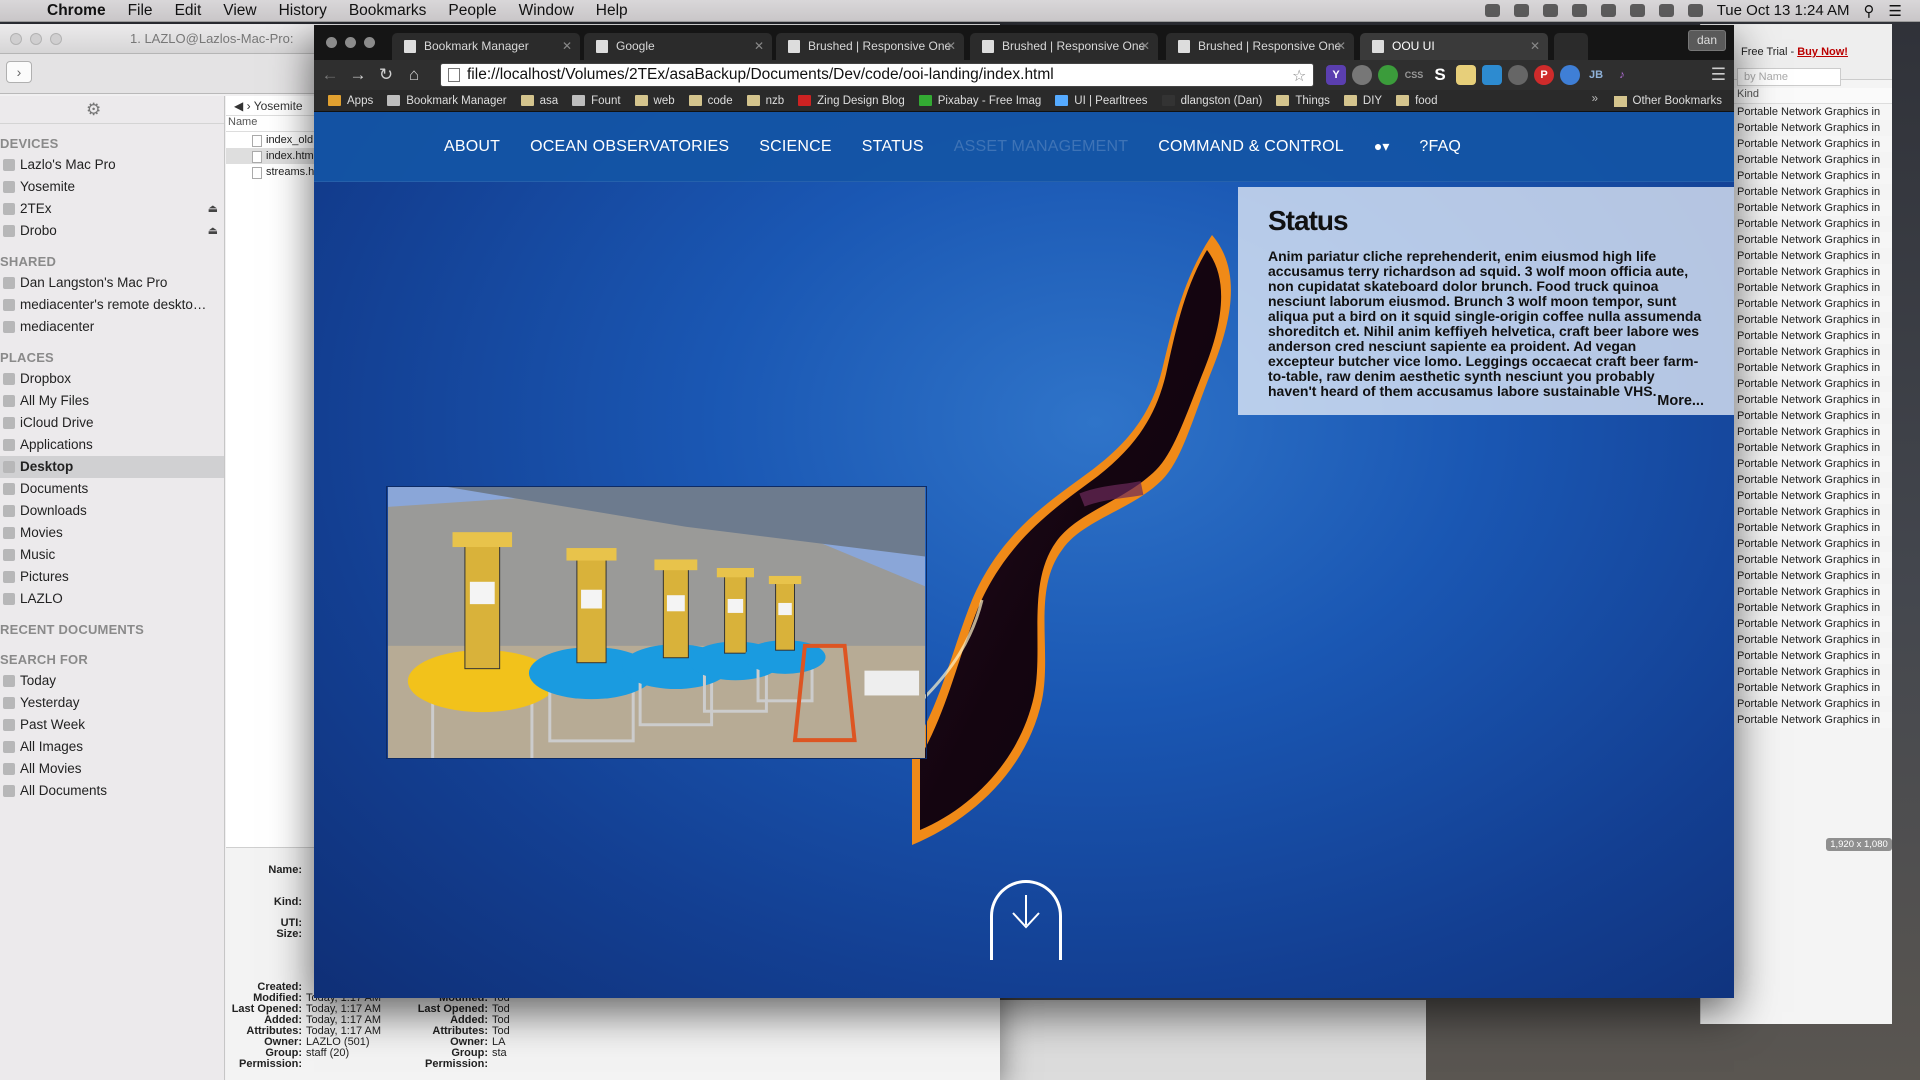  Describe the element at coordinates (140, 11) in the screenshot. I see `menu-file: File` at that location.